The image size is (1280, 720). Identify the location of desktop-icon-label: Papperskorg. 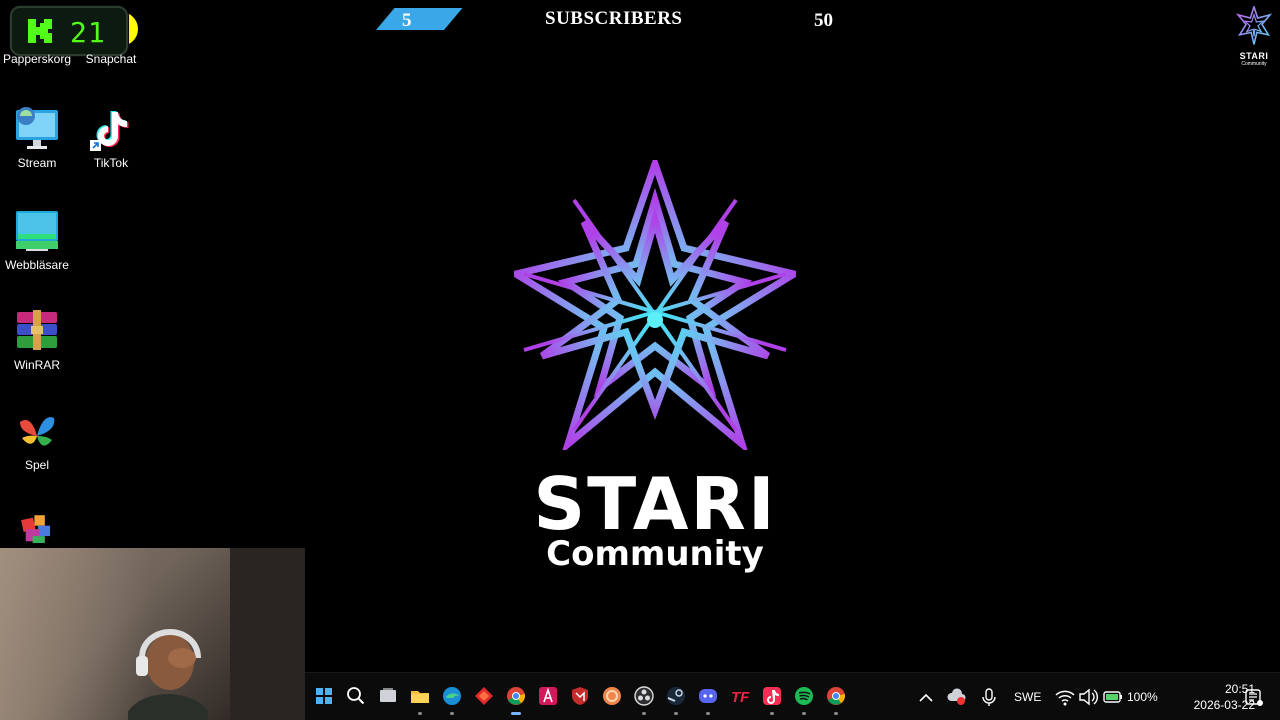
(37, 59).